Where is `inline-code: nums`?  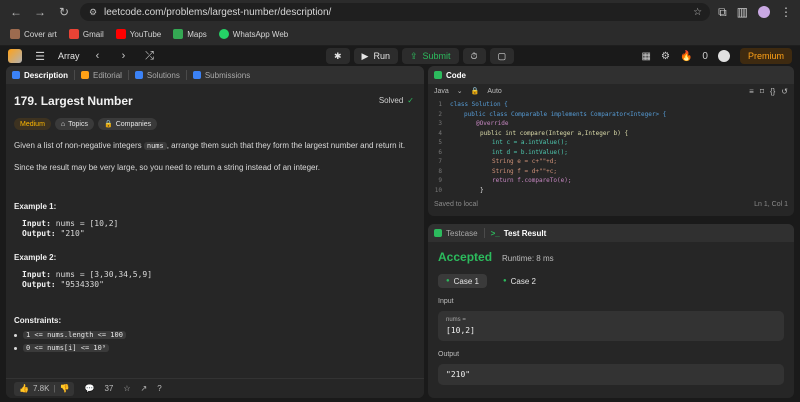
inline-code: nums is located at coordinates (155, 146).